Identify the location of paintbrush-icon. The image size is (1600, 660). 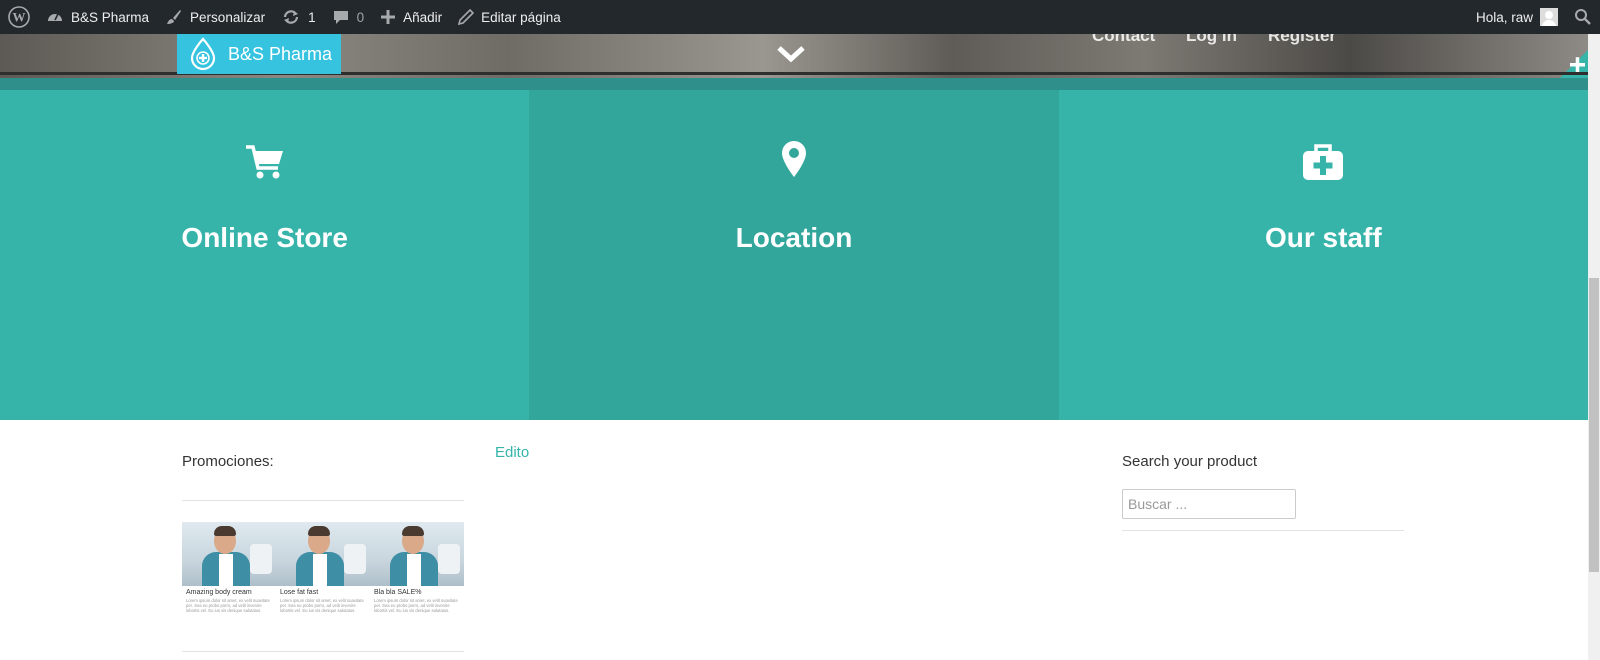
(174, 17).